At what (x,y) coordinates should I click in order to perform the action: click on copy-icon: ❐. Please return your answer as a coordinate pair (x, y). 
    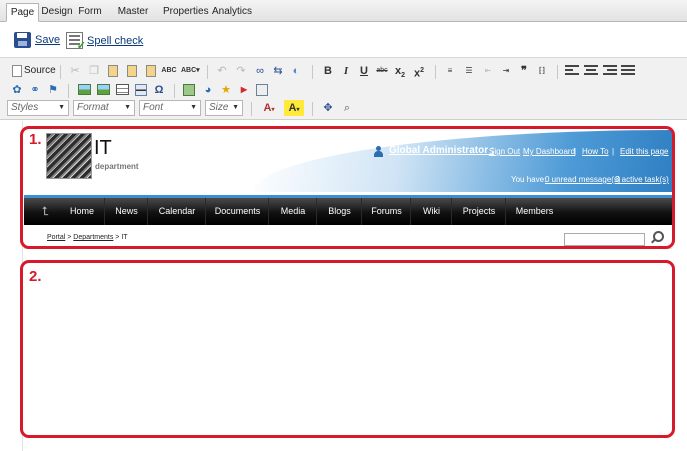
    Looking at the image, I should click on (94, 71).